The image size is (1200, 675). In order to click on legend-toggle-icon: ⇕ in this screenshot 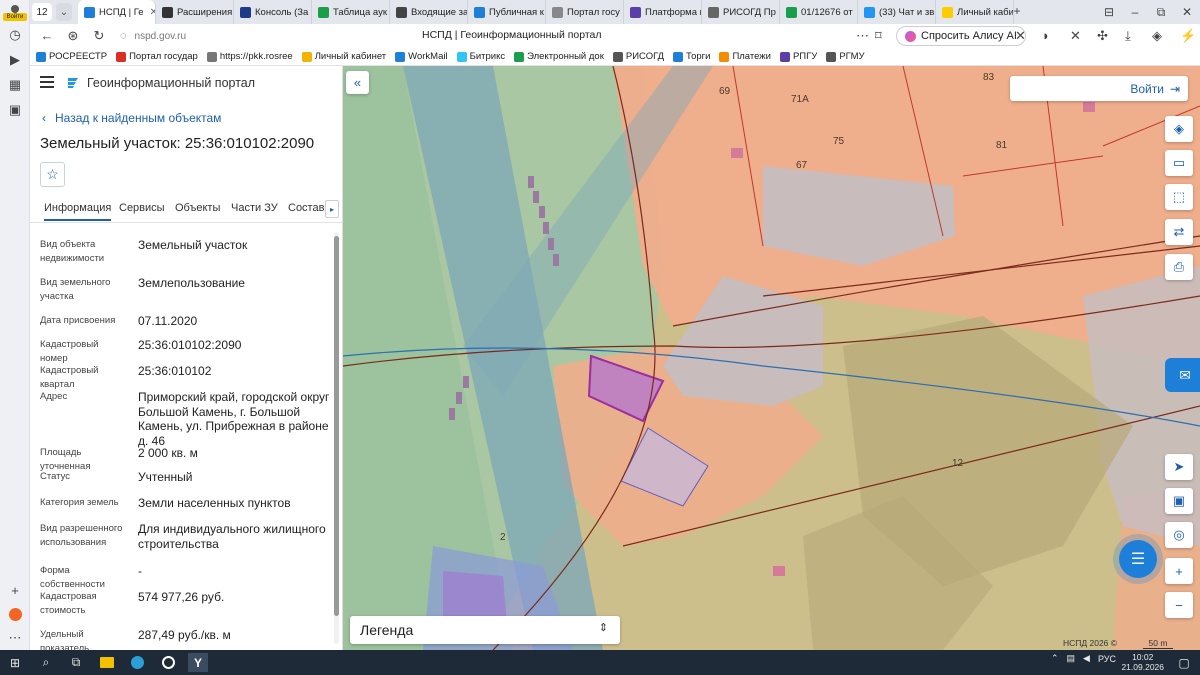, I will do `click(603, 627)`.